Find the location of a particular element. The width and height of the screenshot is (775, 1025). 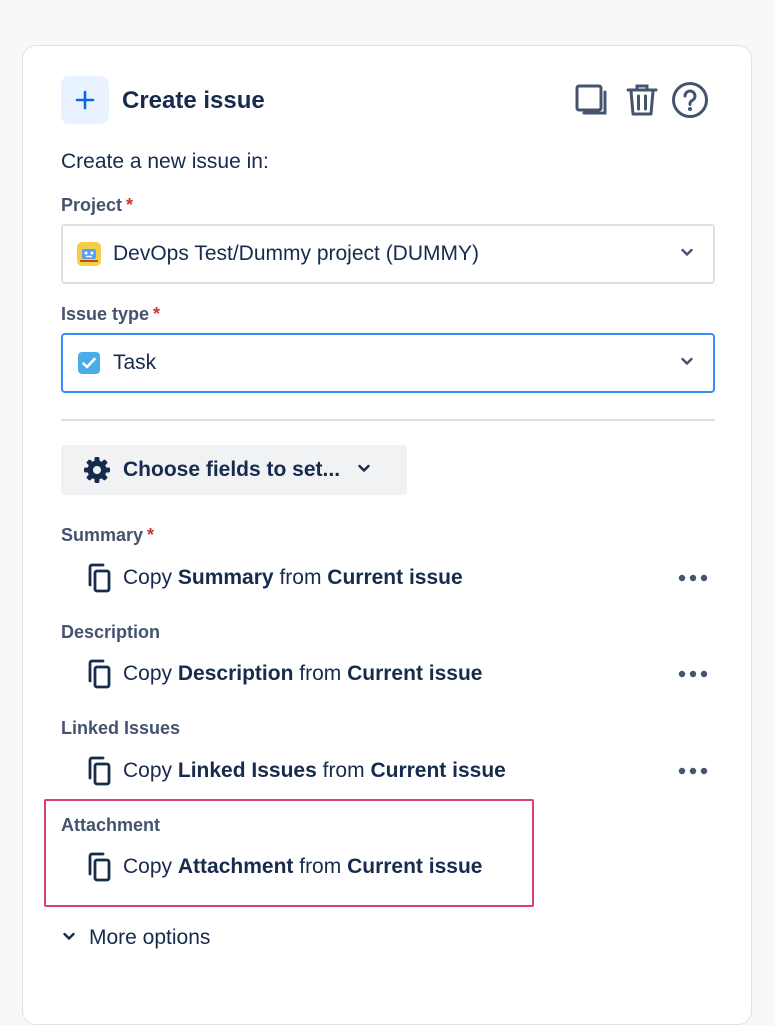

linked-issues-copy-text: Copy Linked Issues from Current issue is located at coordinates (314, 771).